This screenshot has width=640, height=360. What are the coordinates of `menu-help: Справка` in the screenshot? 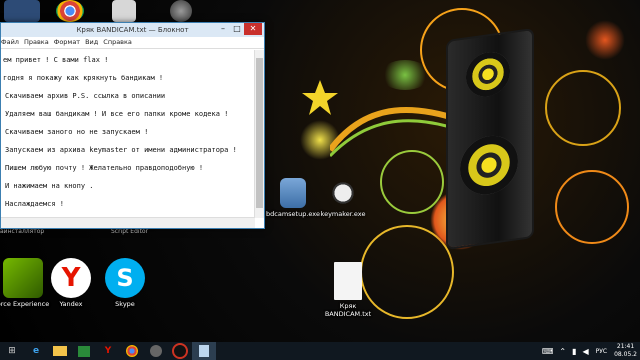 It's located at (117, 42).